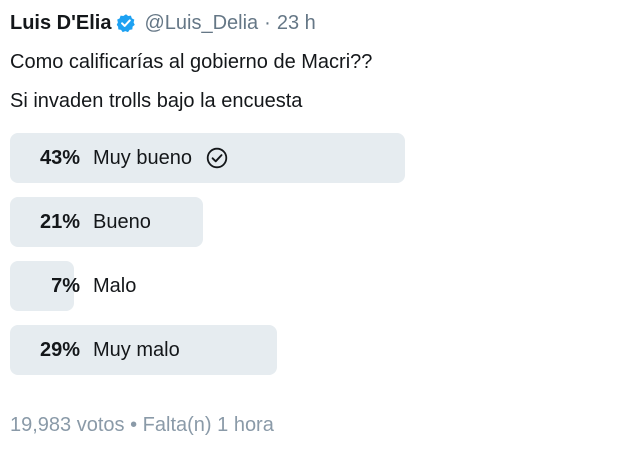  I want to click on poll-vote-count: 19,983 votos, so click(67, 425).